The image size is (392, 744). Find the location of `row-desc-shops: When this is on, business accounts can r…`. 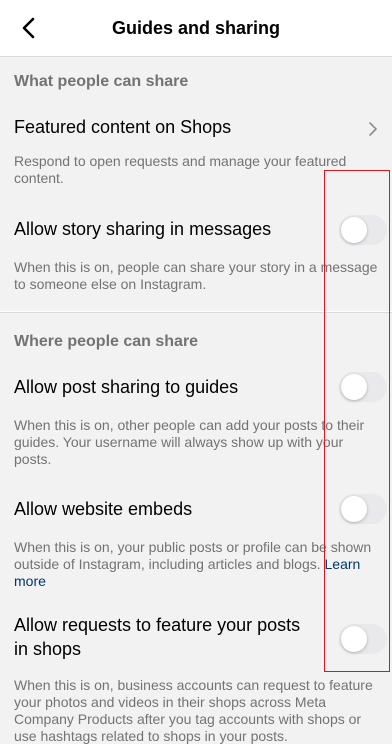

row-desc-shops: When this is on, business accounts can r… is located at coordinates (193, 710).